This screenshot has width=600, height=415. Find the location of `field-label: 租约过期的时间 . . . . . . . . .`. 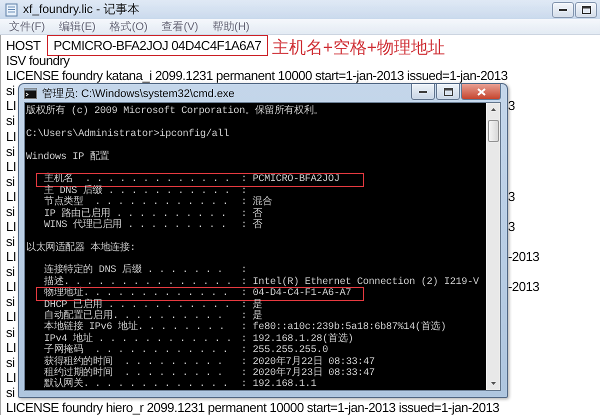

field-label: 租约过期的时间 . . . . . . . . . is located at coordinates (134, 373).